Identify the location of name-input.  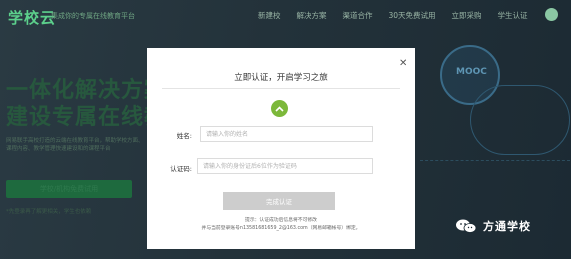
(286, 134).